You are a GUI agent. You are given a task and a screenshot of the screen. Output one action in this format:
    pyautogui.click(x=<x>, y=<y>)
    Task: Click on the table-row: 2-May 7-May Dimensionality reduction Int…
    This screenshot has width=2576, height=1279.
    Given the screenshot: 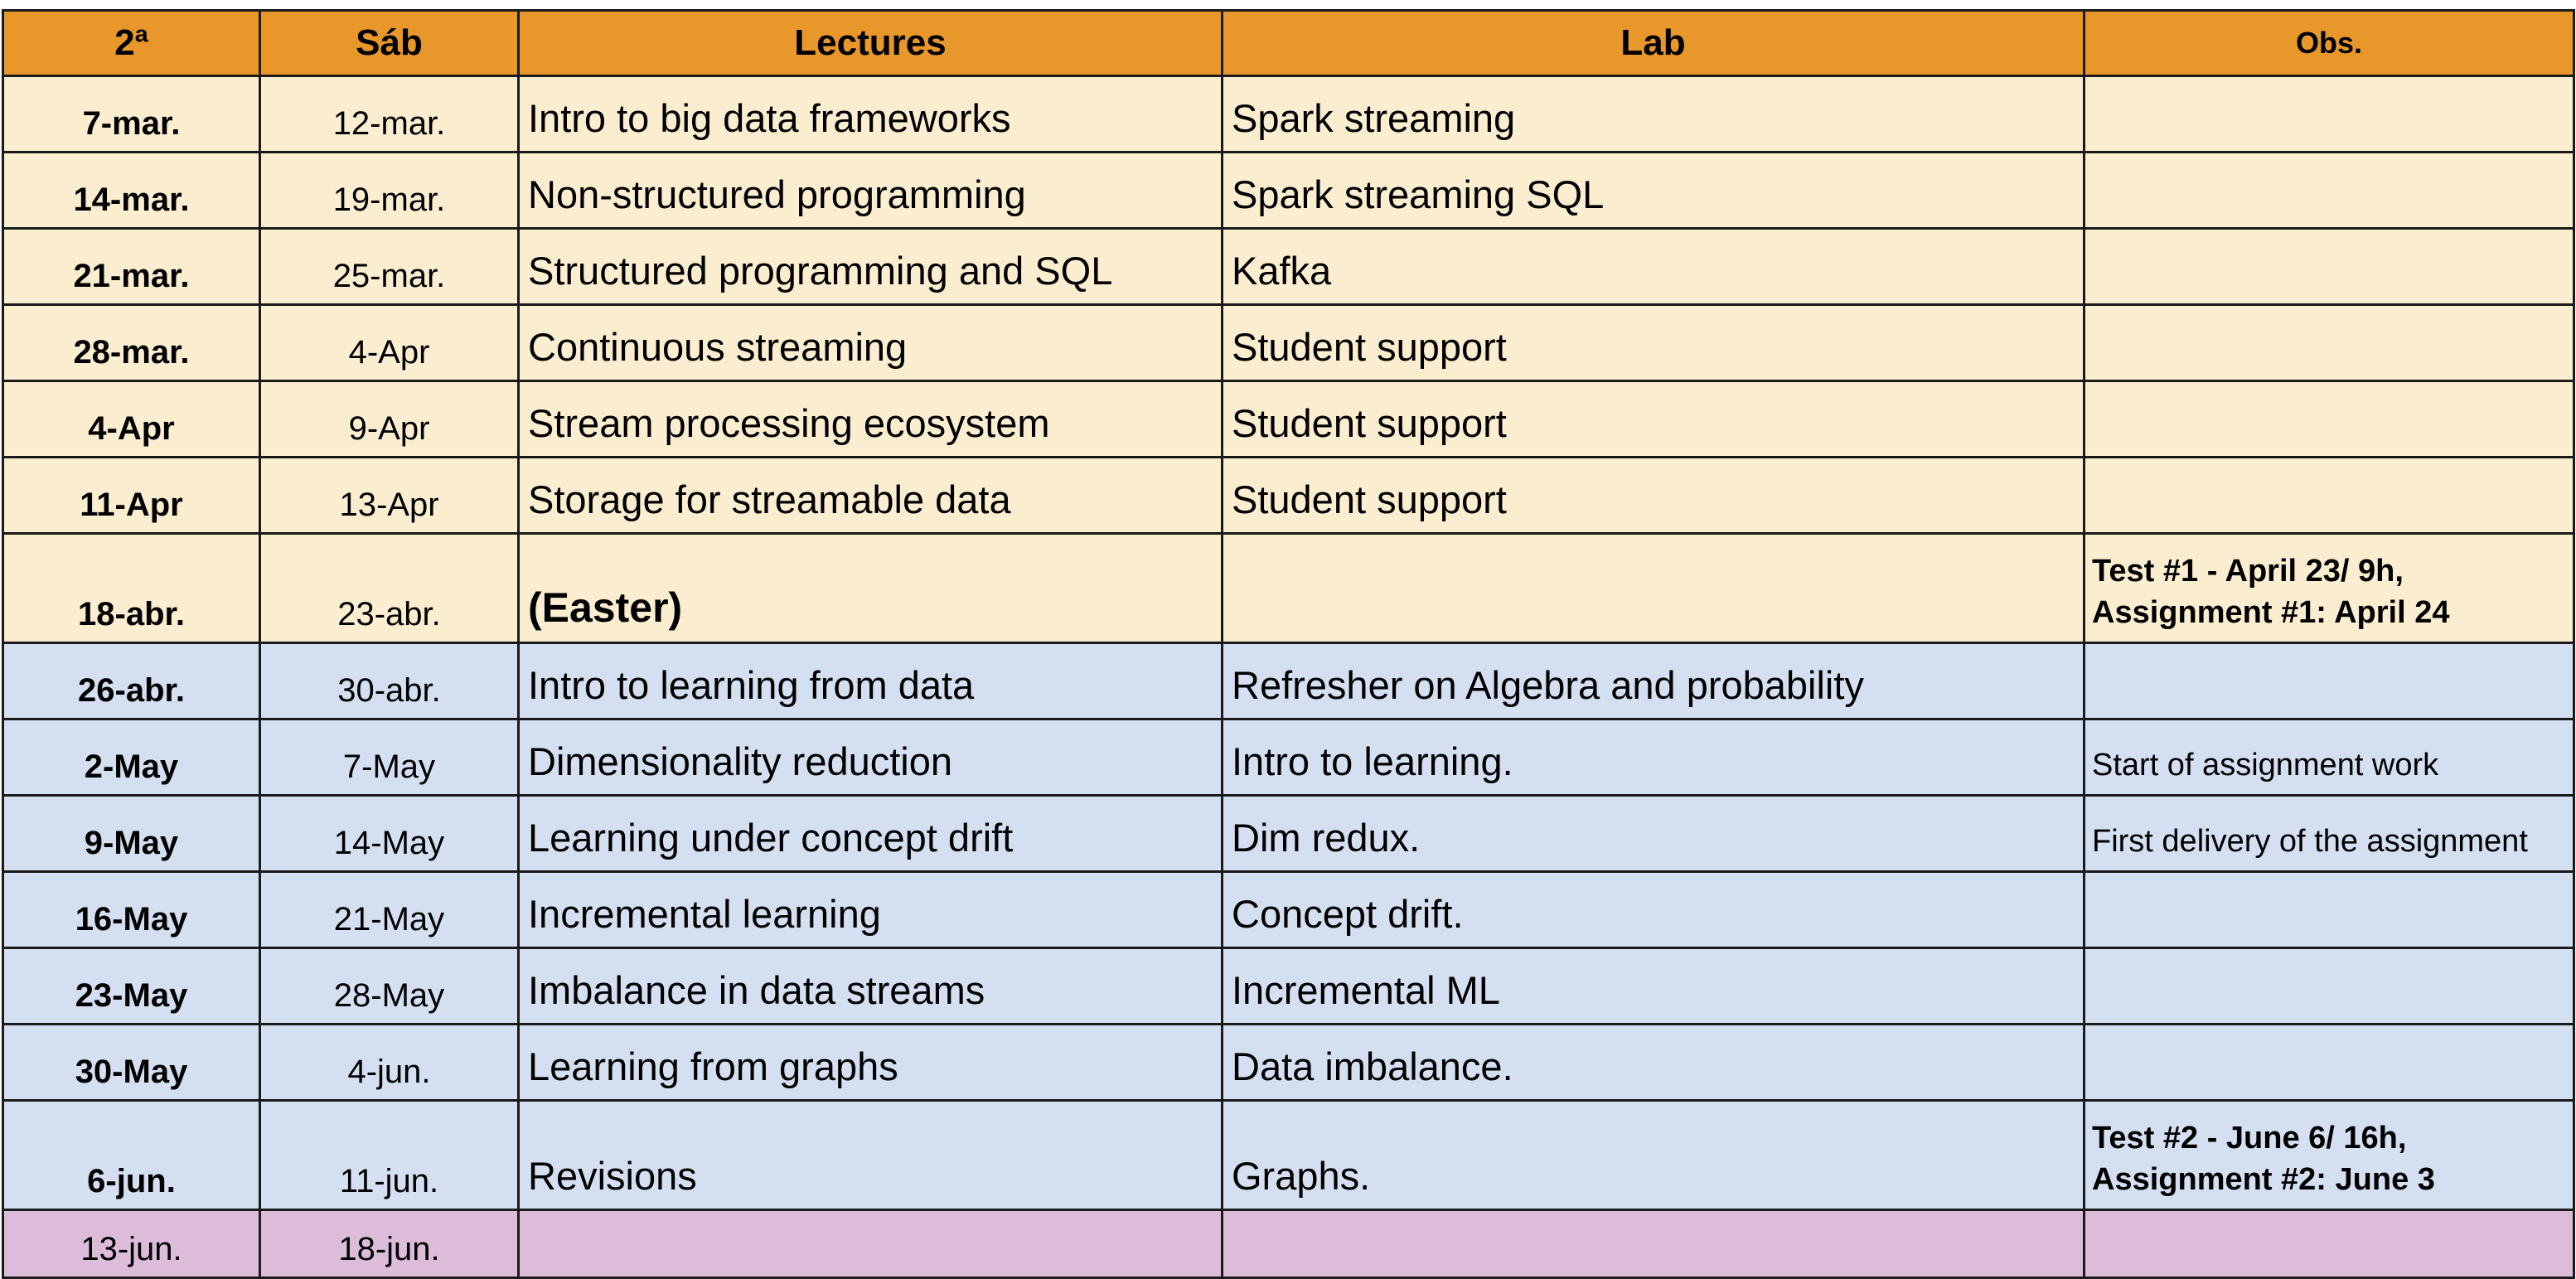 What is the action you would take?
    pyautogui.click(x=1288, y=757)
    